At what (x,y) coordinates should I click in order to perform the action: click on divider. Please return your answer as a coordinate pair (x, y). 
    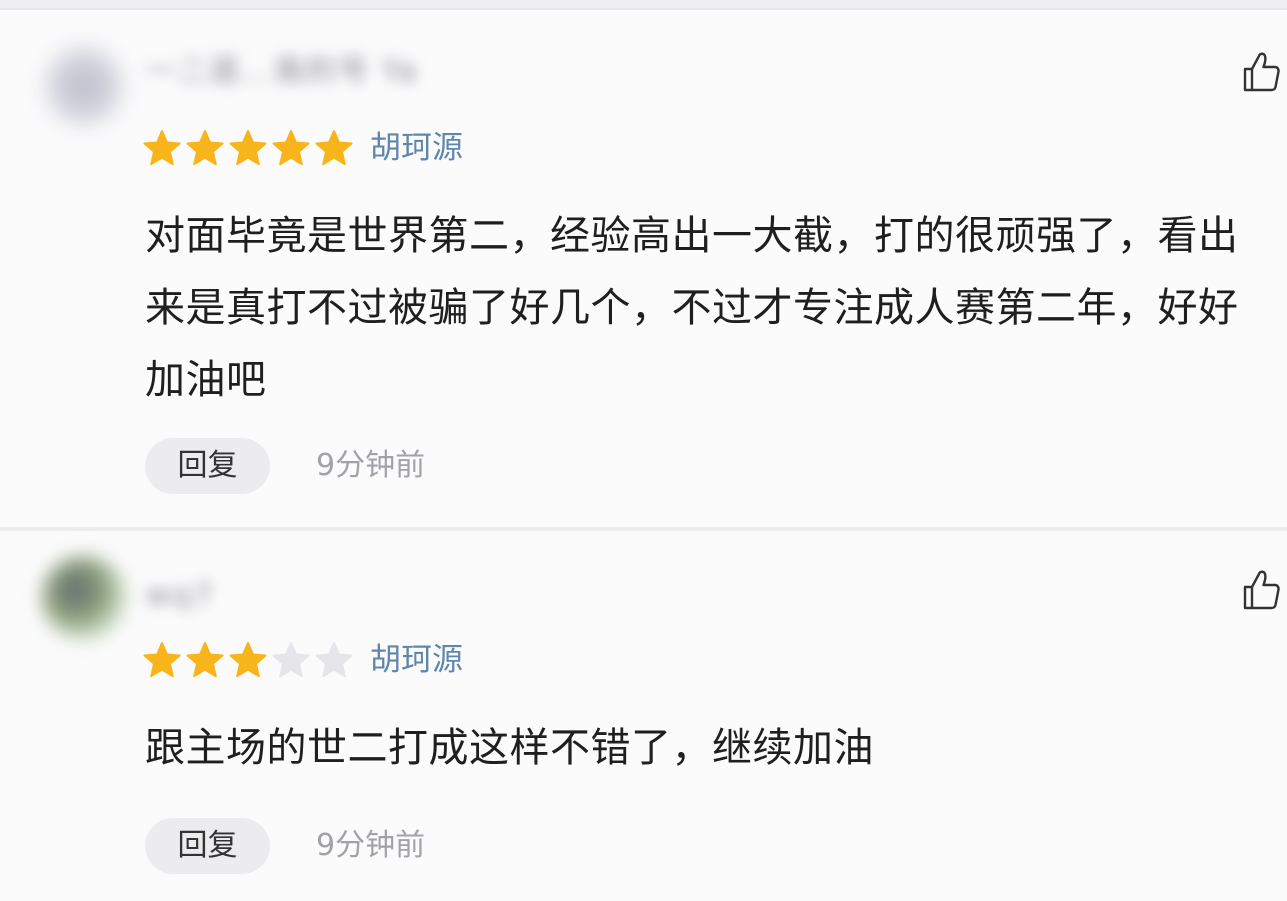
    Looking at the image, I should click on (643, 529).